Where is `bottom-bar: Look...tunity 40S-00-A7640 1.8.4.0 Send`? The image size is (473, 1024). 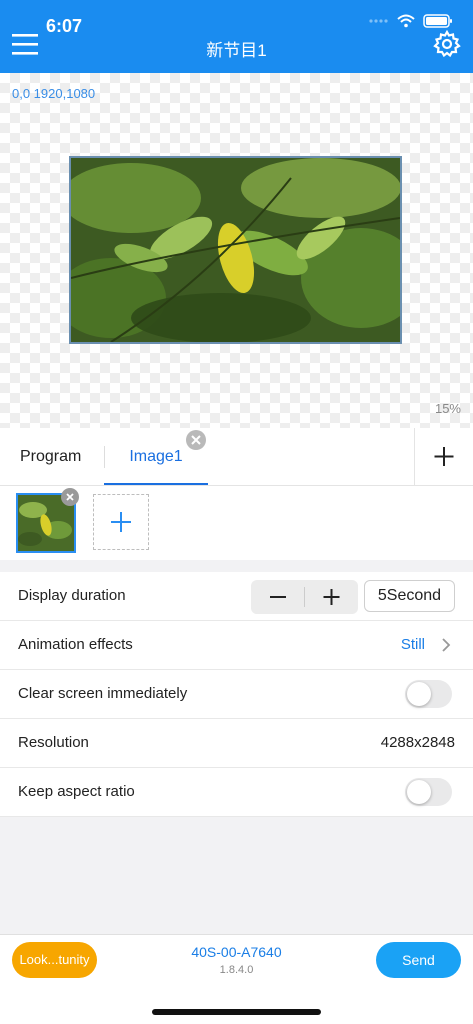
bottom-bar: Look...tunity 40S-00-A7640 1.8.4.0 Send is located at coordinates (236, 960).